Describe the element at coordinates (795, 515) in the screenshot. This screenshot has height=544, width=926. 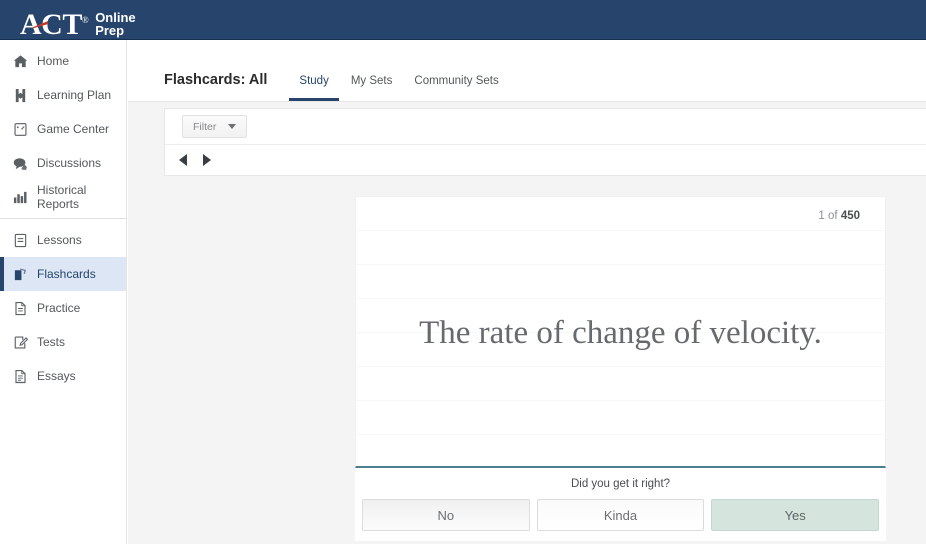
I see `answer-button-yes: Yes` at that location.